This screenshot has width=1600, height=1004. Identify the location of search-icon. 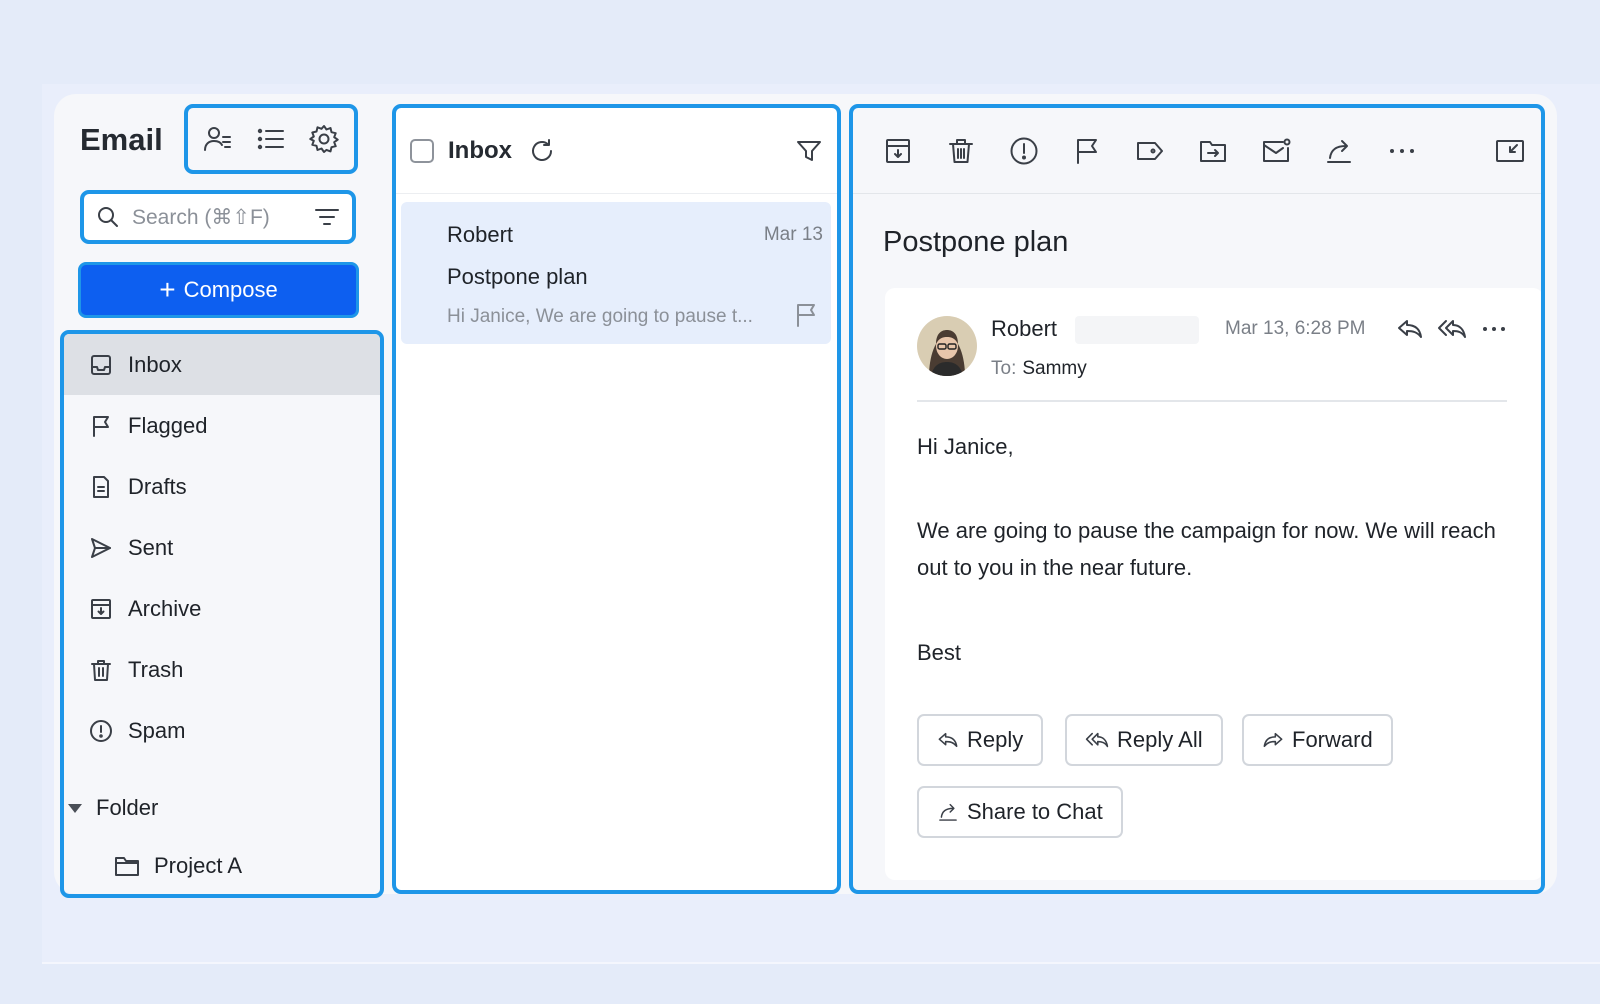
(108, 217).